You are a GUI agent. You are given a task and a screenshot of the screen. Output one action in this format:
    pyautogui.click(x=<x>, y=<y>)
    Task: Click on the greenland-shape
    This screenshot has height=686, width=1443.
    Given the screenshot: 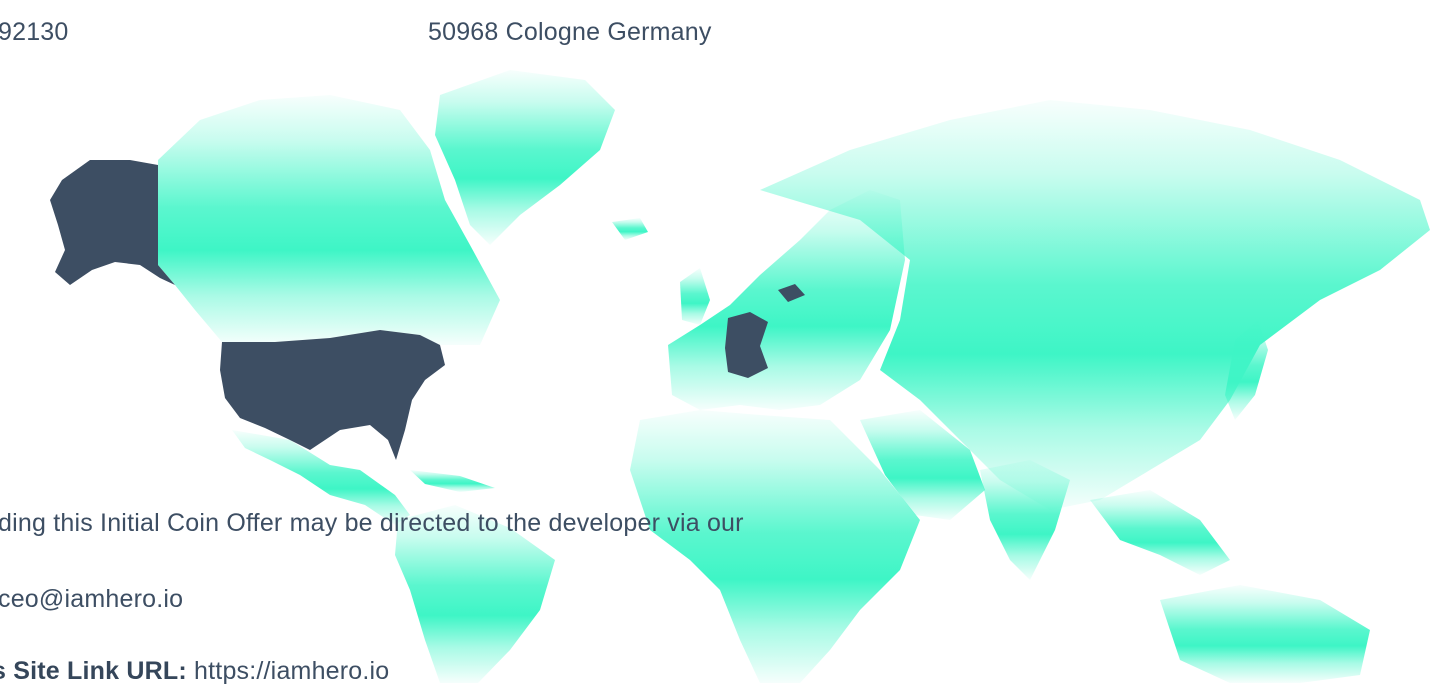 What is the action you would take?
    pyautogui.click(x=525, y=157)
    